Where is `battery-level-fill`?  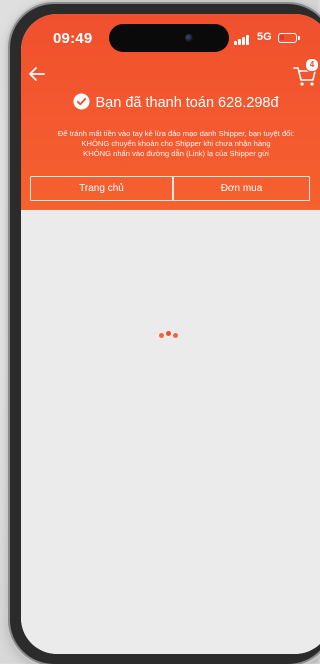 battery-level-fill is located at coordinates (282, 37).